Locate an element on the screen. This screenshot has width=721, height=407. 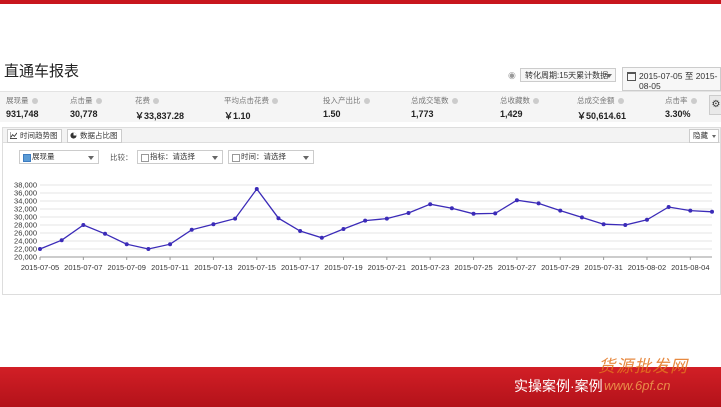
y-tick-label: 30,000 is located at coordinates (25, 217).